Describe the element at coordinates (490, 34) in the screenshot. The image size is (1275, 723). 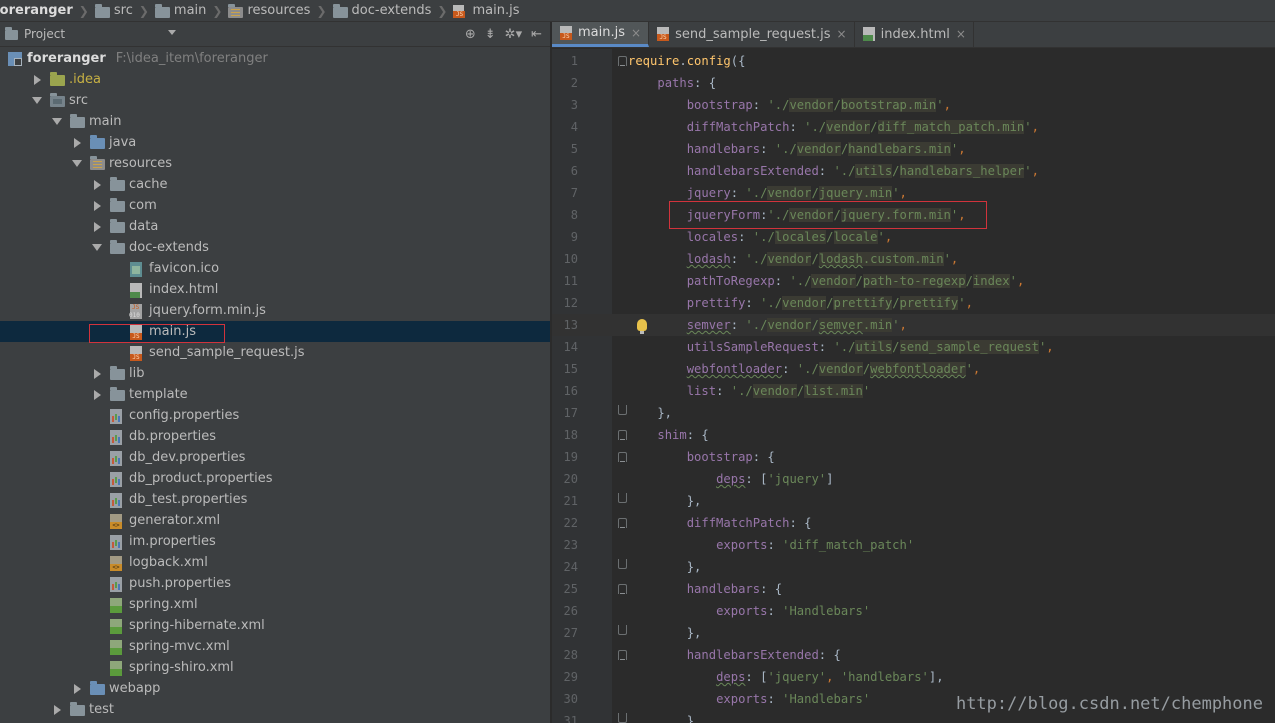
I see `collapse-all-icon: ⇟` at that location.